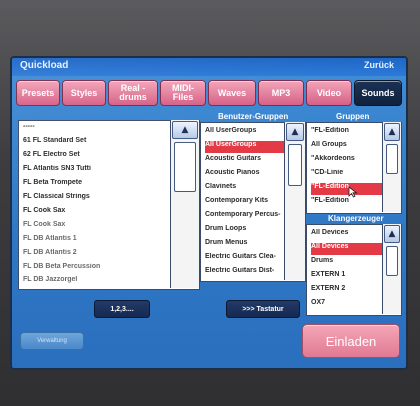 Image resolution: width=420 pixels, height=406 pixels. Describe the element at coordinates (183, 93) in the screenshot. I see `tab-midifiles: MIDI- Files` at that location.